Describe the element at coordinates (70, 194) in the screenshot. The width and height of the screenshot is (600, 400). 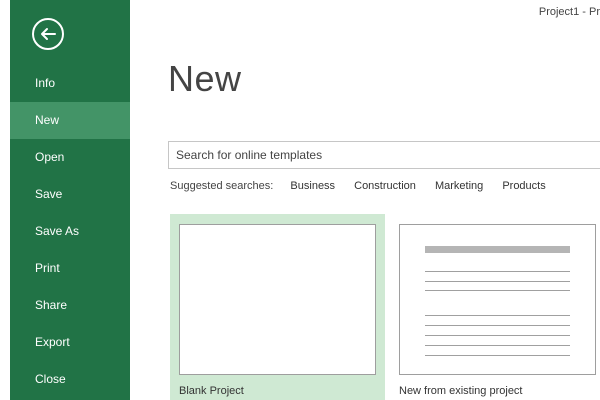
I see `nav-item-save: Save` at that location.